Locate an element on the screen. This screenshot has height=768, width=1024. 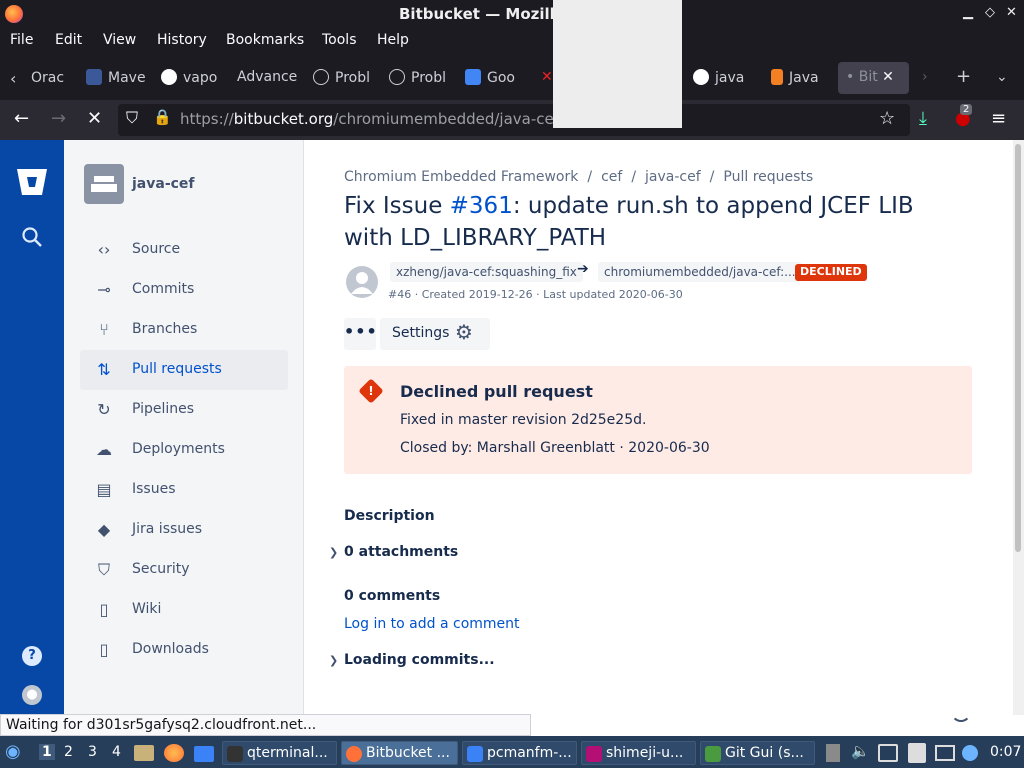
forward-icon: → is located at coordinates (58, 118).